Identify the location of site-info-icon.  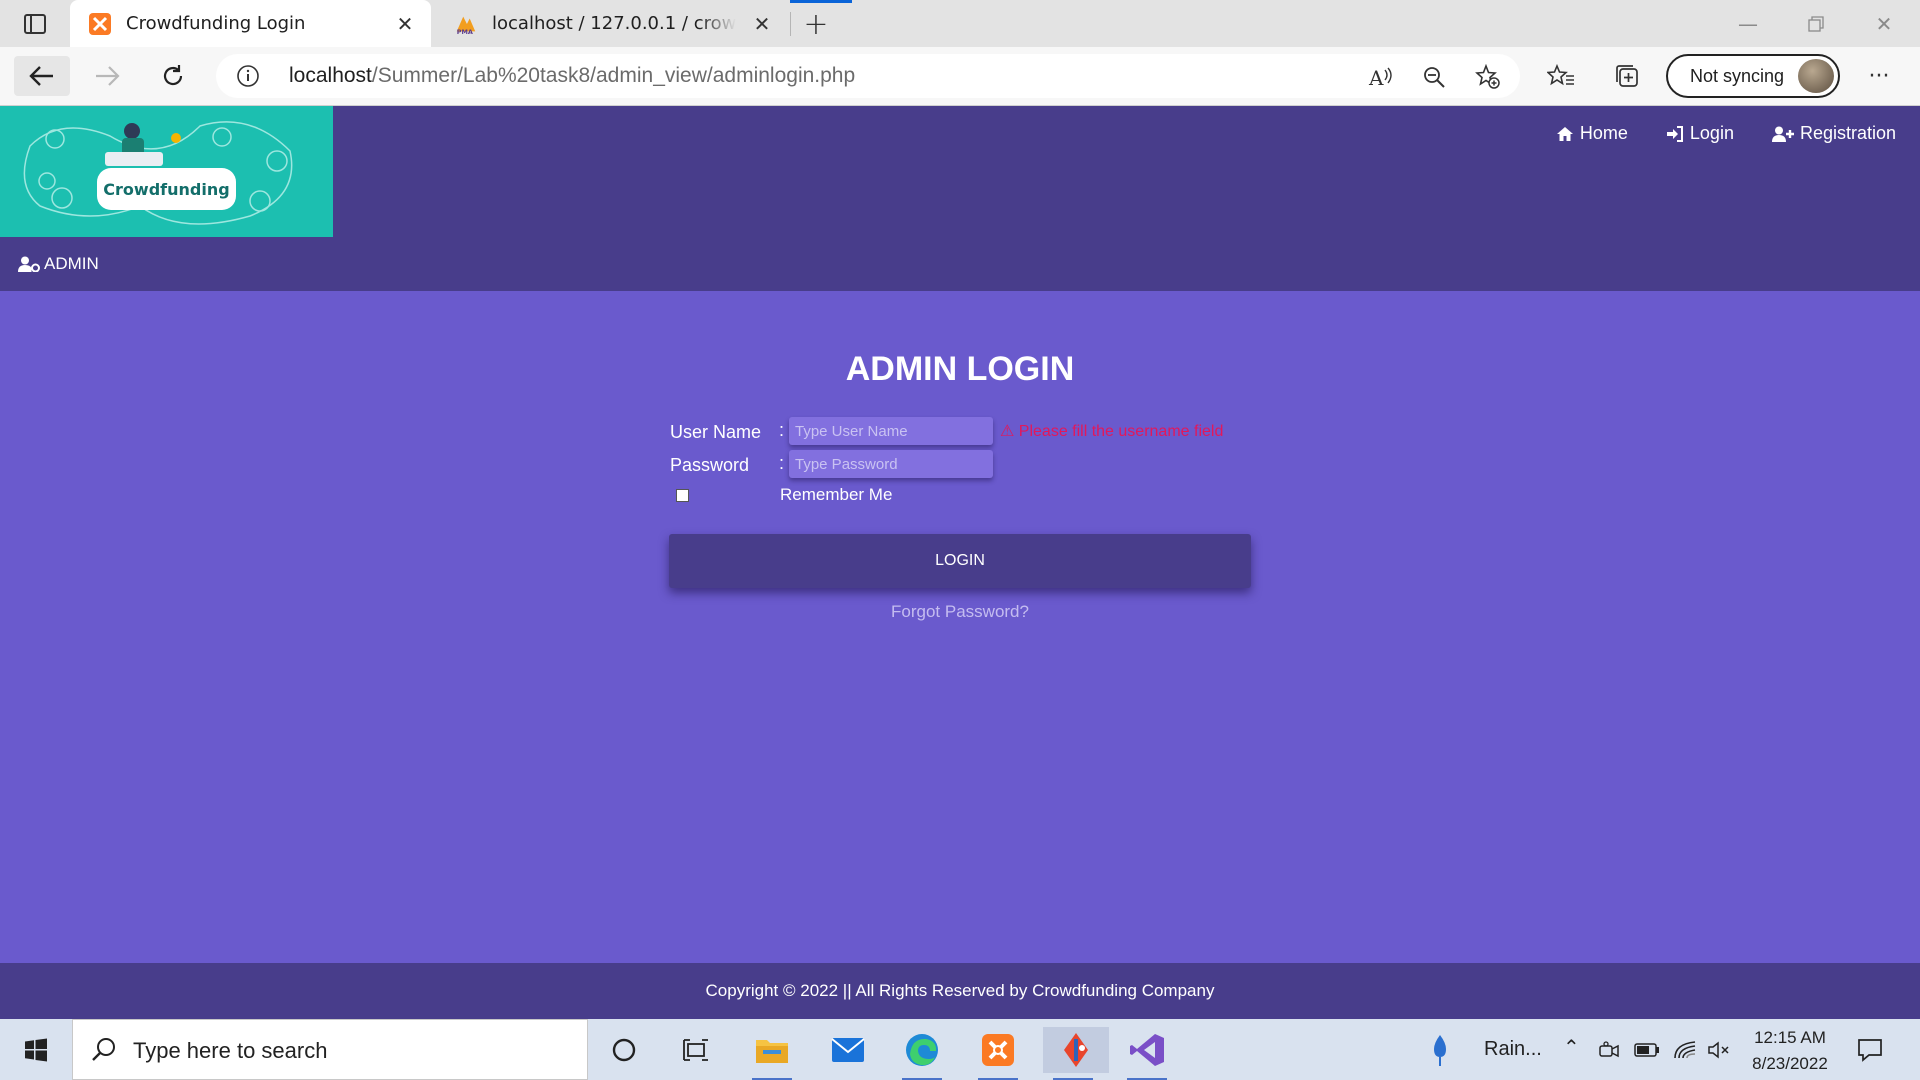
(248, 76).